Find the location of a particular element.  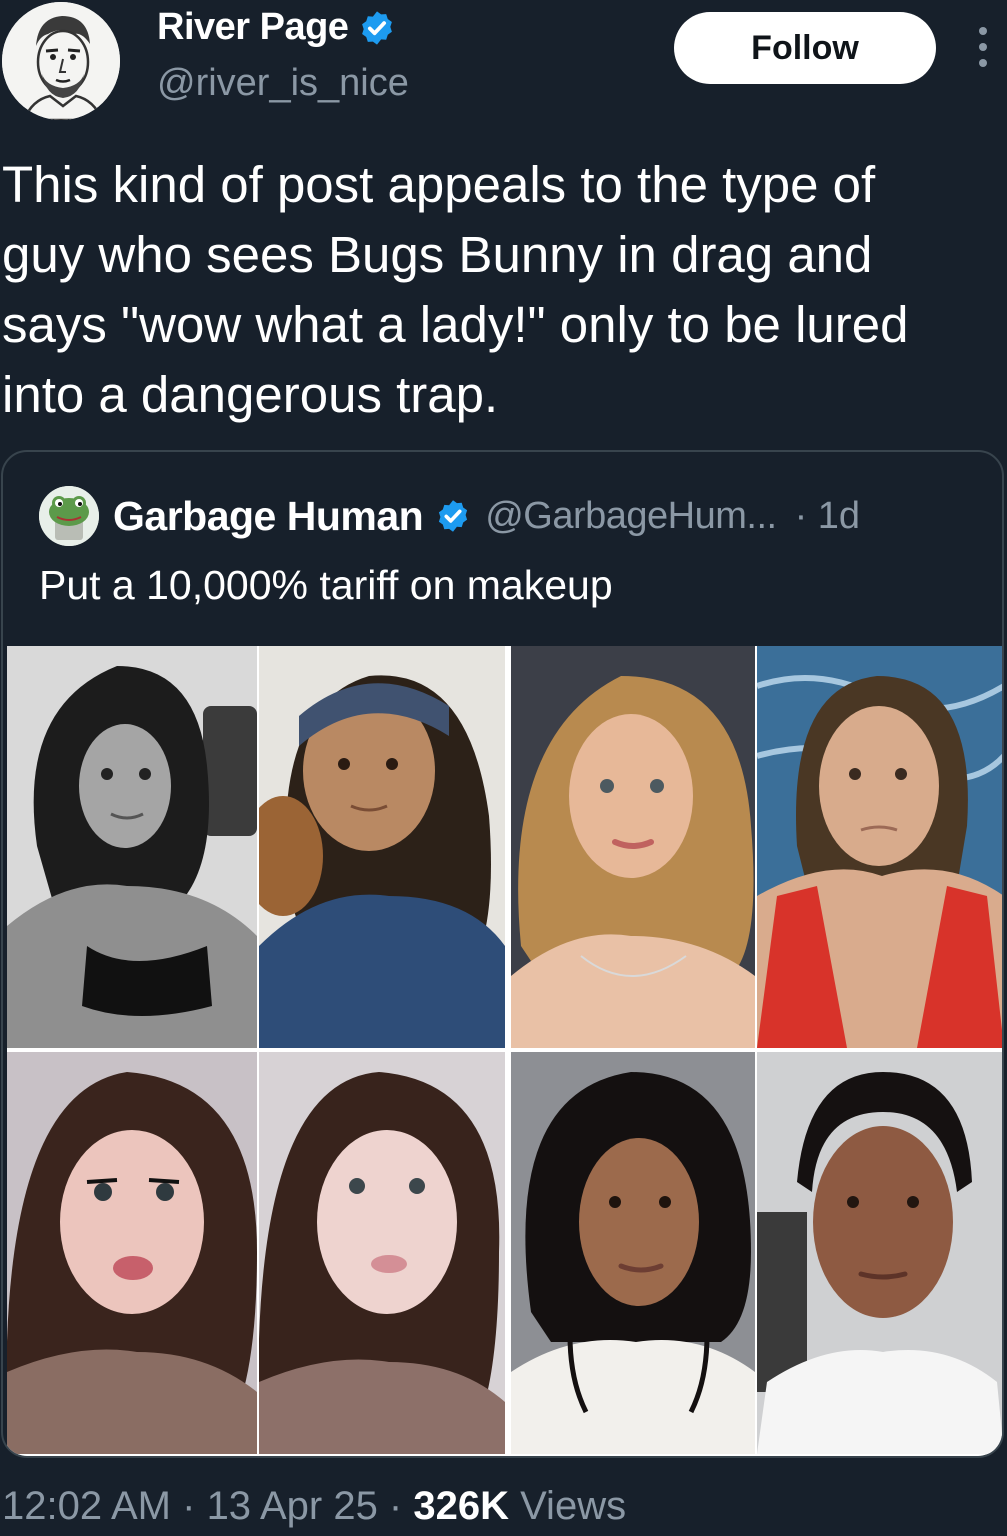

photo-7-curly-updo-glam is located at coordinates (633, 1253).